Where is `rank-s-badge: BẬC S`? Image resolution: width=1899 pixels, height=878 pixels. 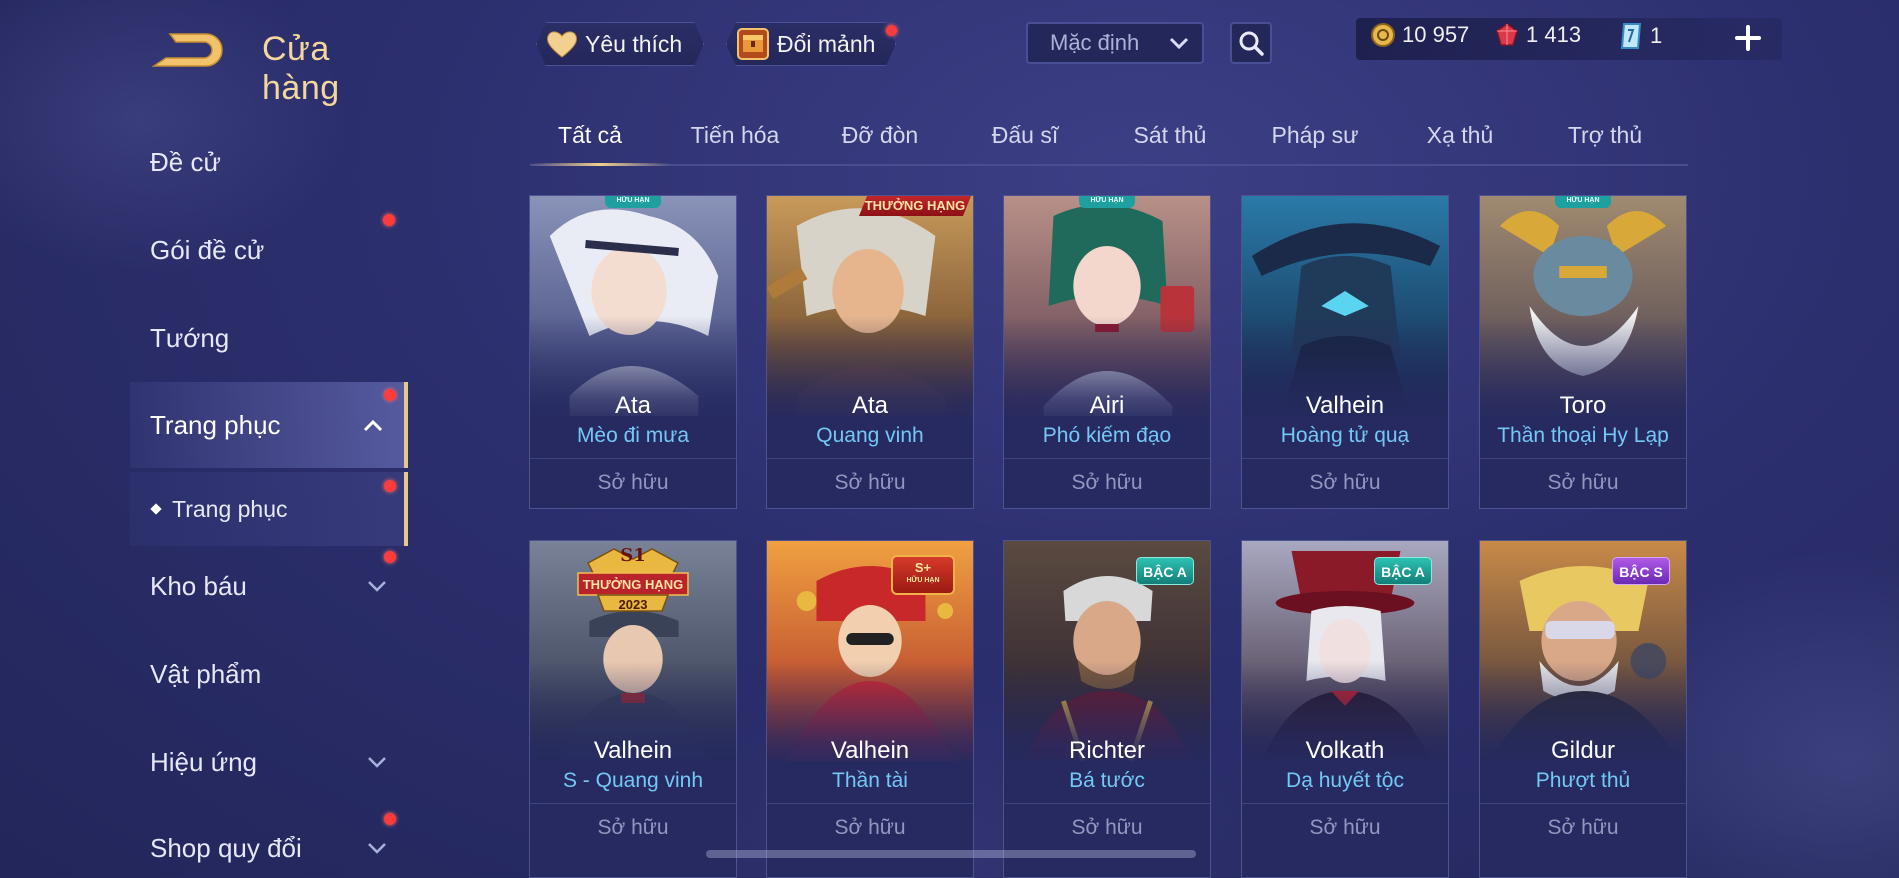 rank-s-badge: BẬC S is located at coordinates (1641, 571).